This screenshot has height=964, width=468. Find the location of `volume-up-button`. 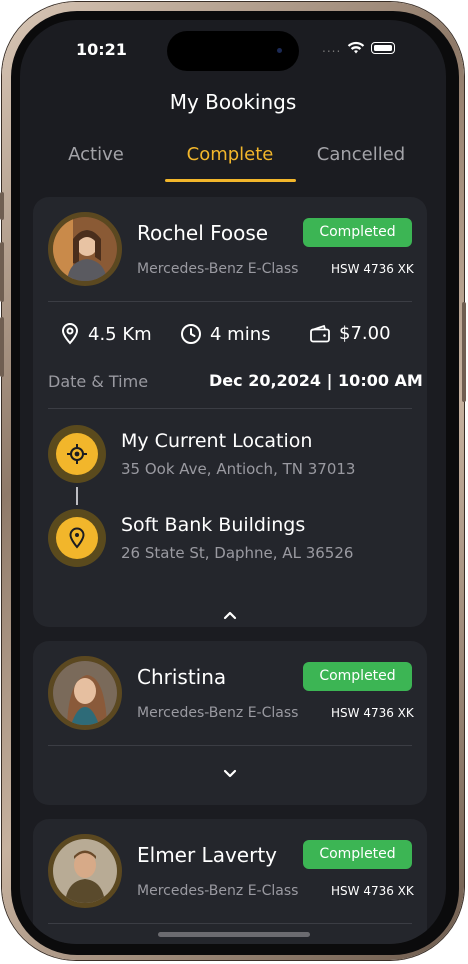

volume-up-button is located at coordinates (2, 272).